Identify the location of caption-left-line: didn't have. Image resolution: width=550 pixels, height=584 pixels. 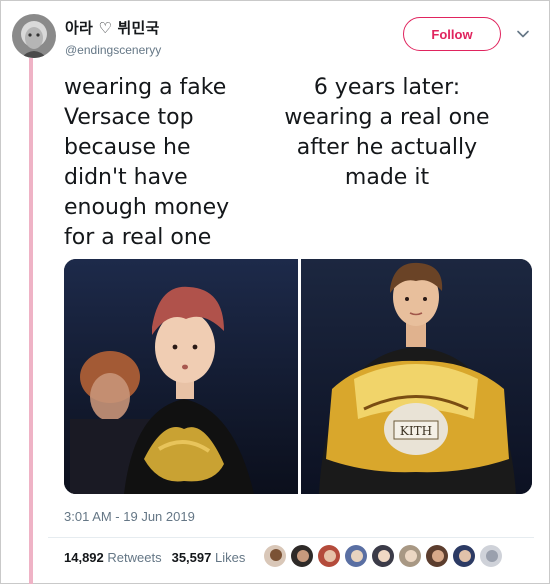
(126, 177).